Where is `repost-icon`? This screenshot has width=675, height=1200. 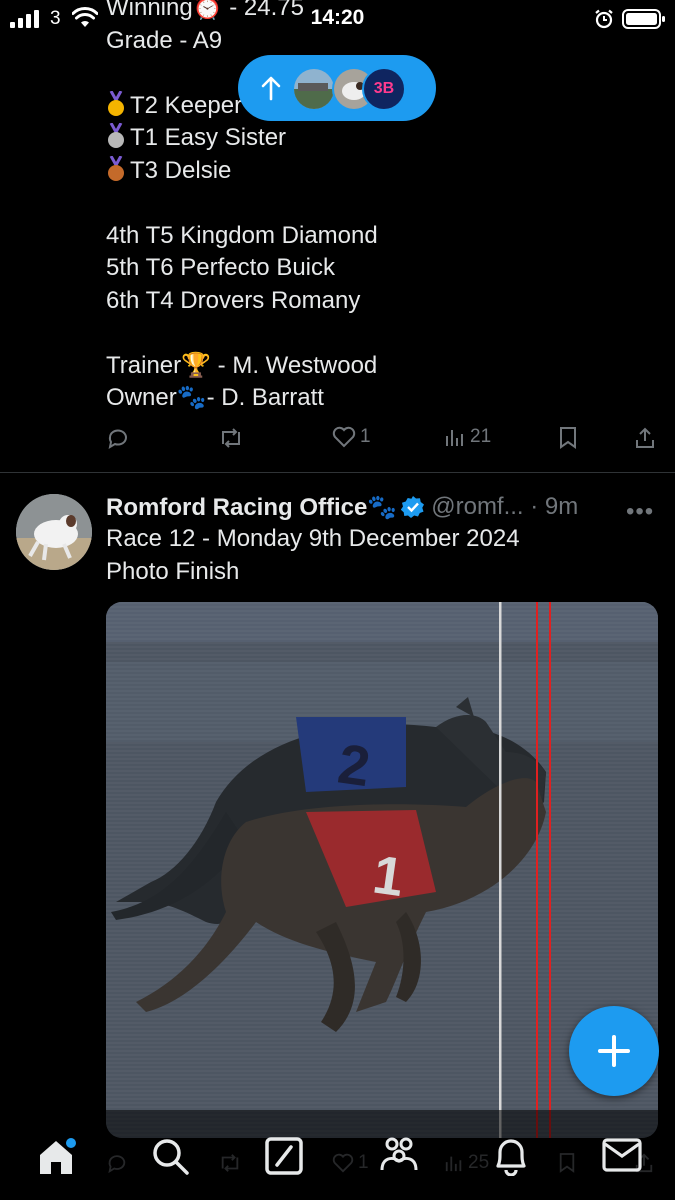 repost-icon is located at coordinates (231, 438).